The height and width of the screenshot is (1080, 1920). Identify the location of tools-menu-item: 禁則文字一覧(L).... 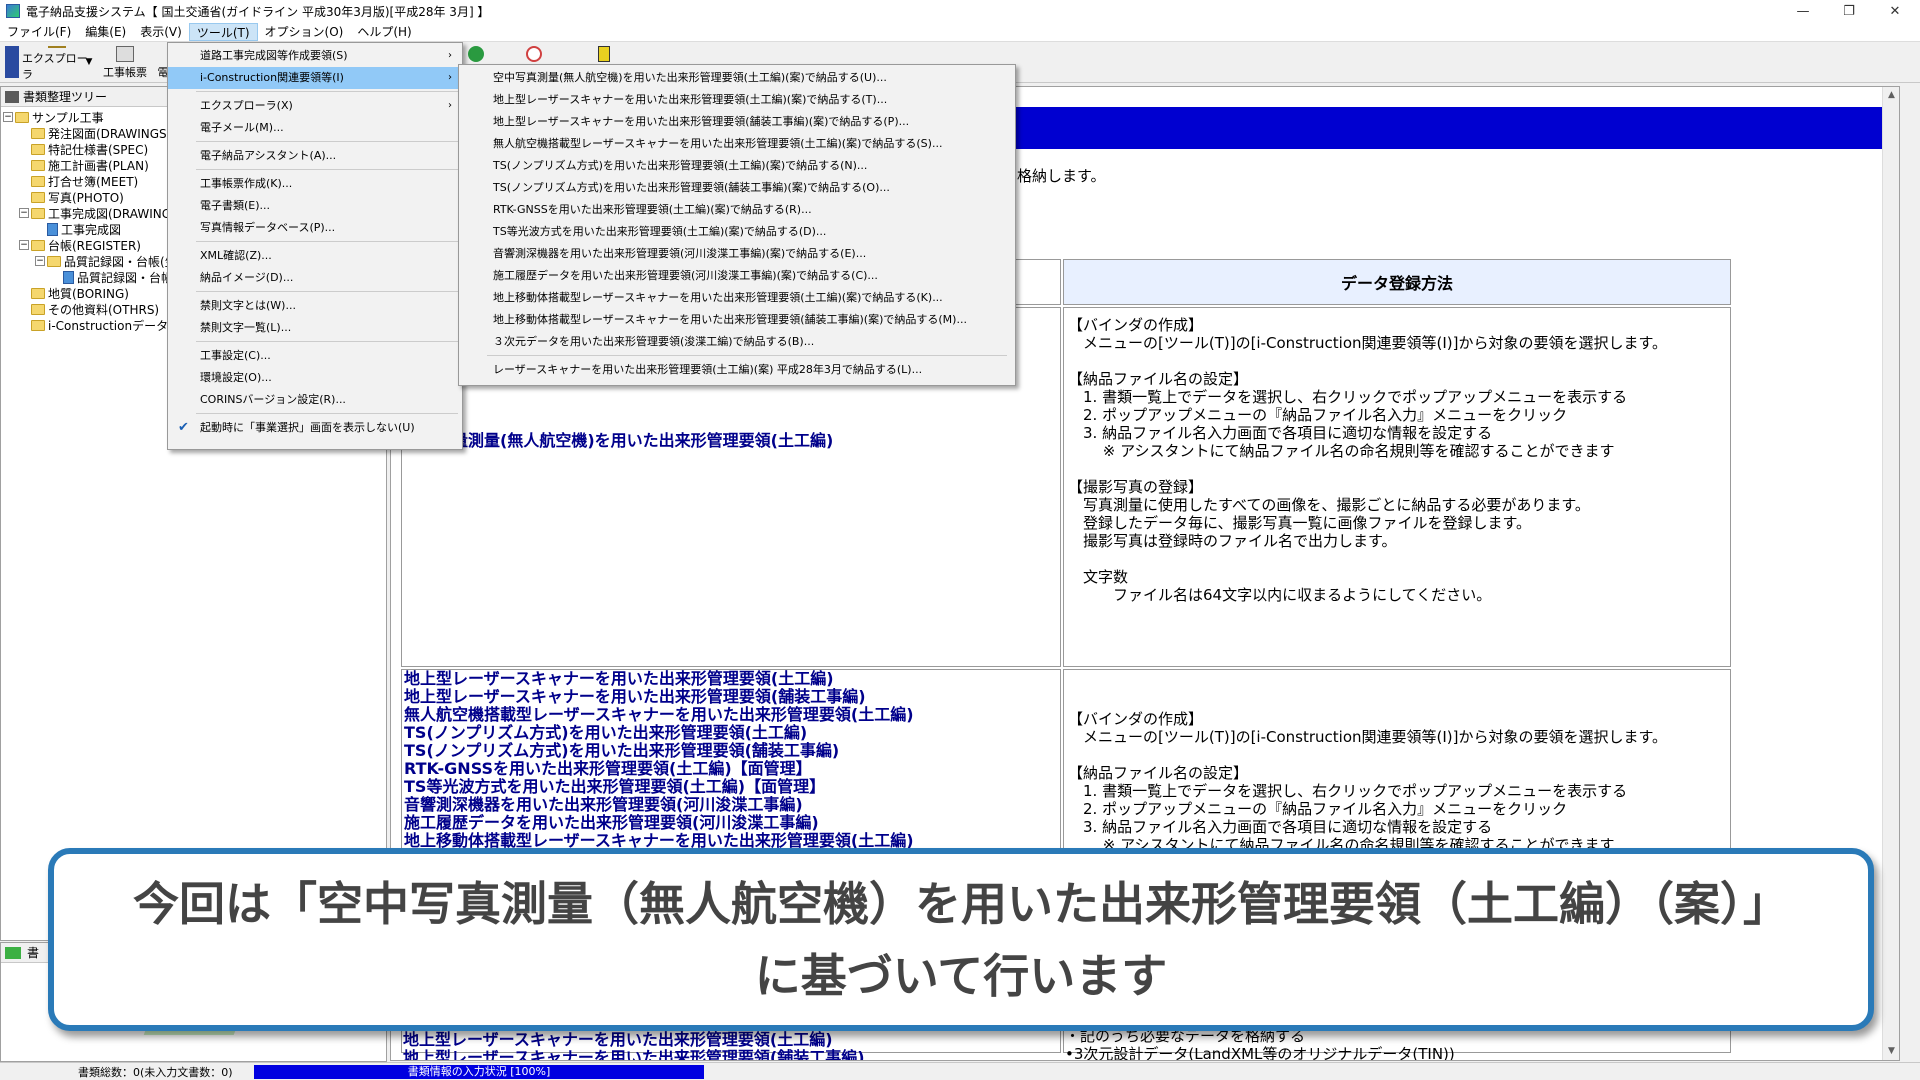
(315, 328).